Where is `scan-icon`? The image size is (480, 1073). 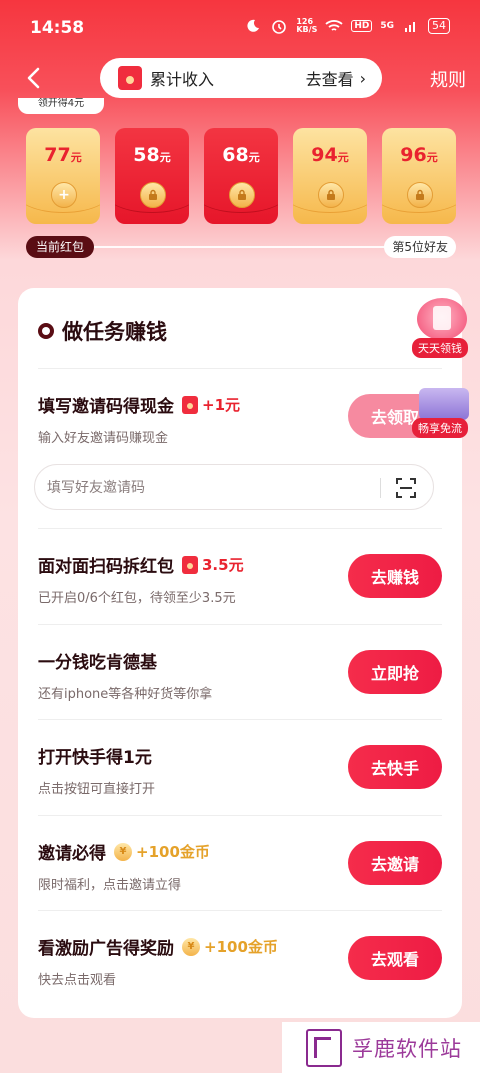 scan-icon is located at coordinates (406, 488).